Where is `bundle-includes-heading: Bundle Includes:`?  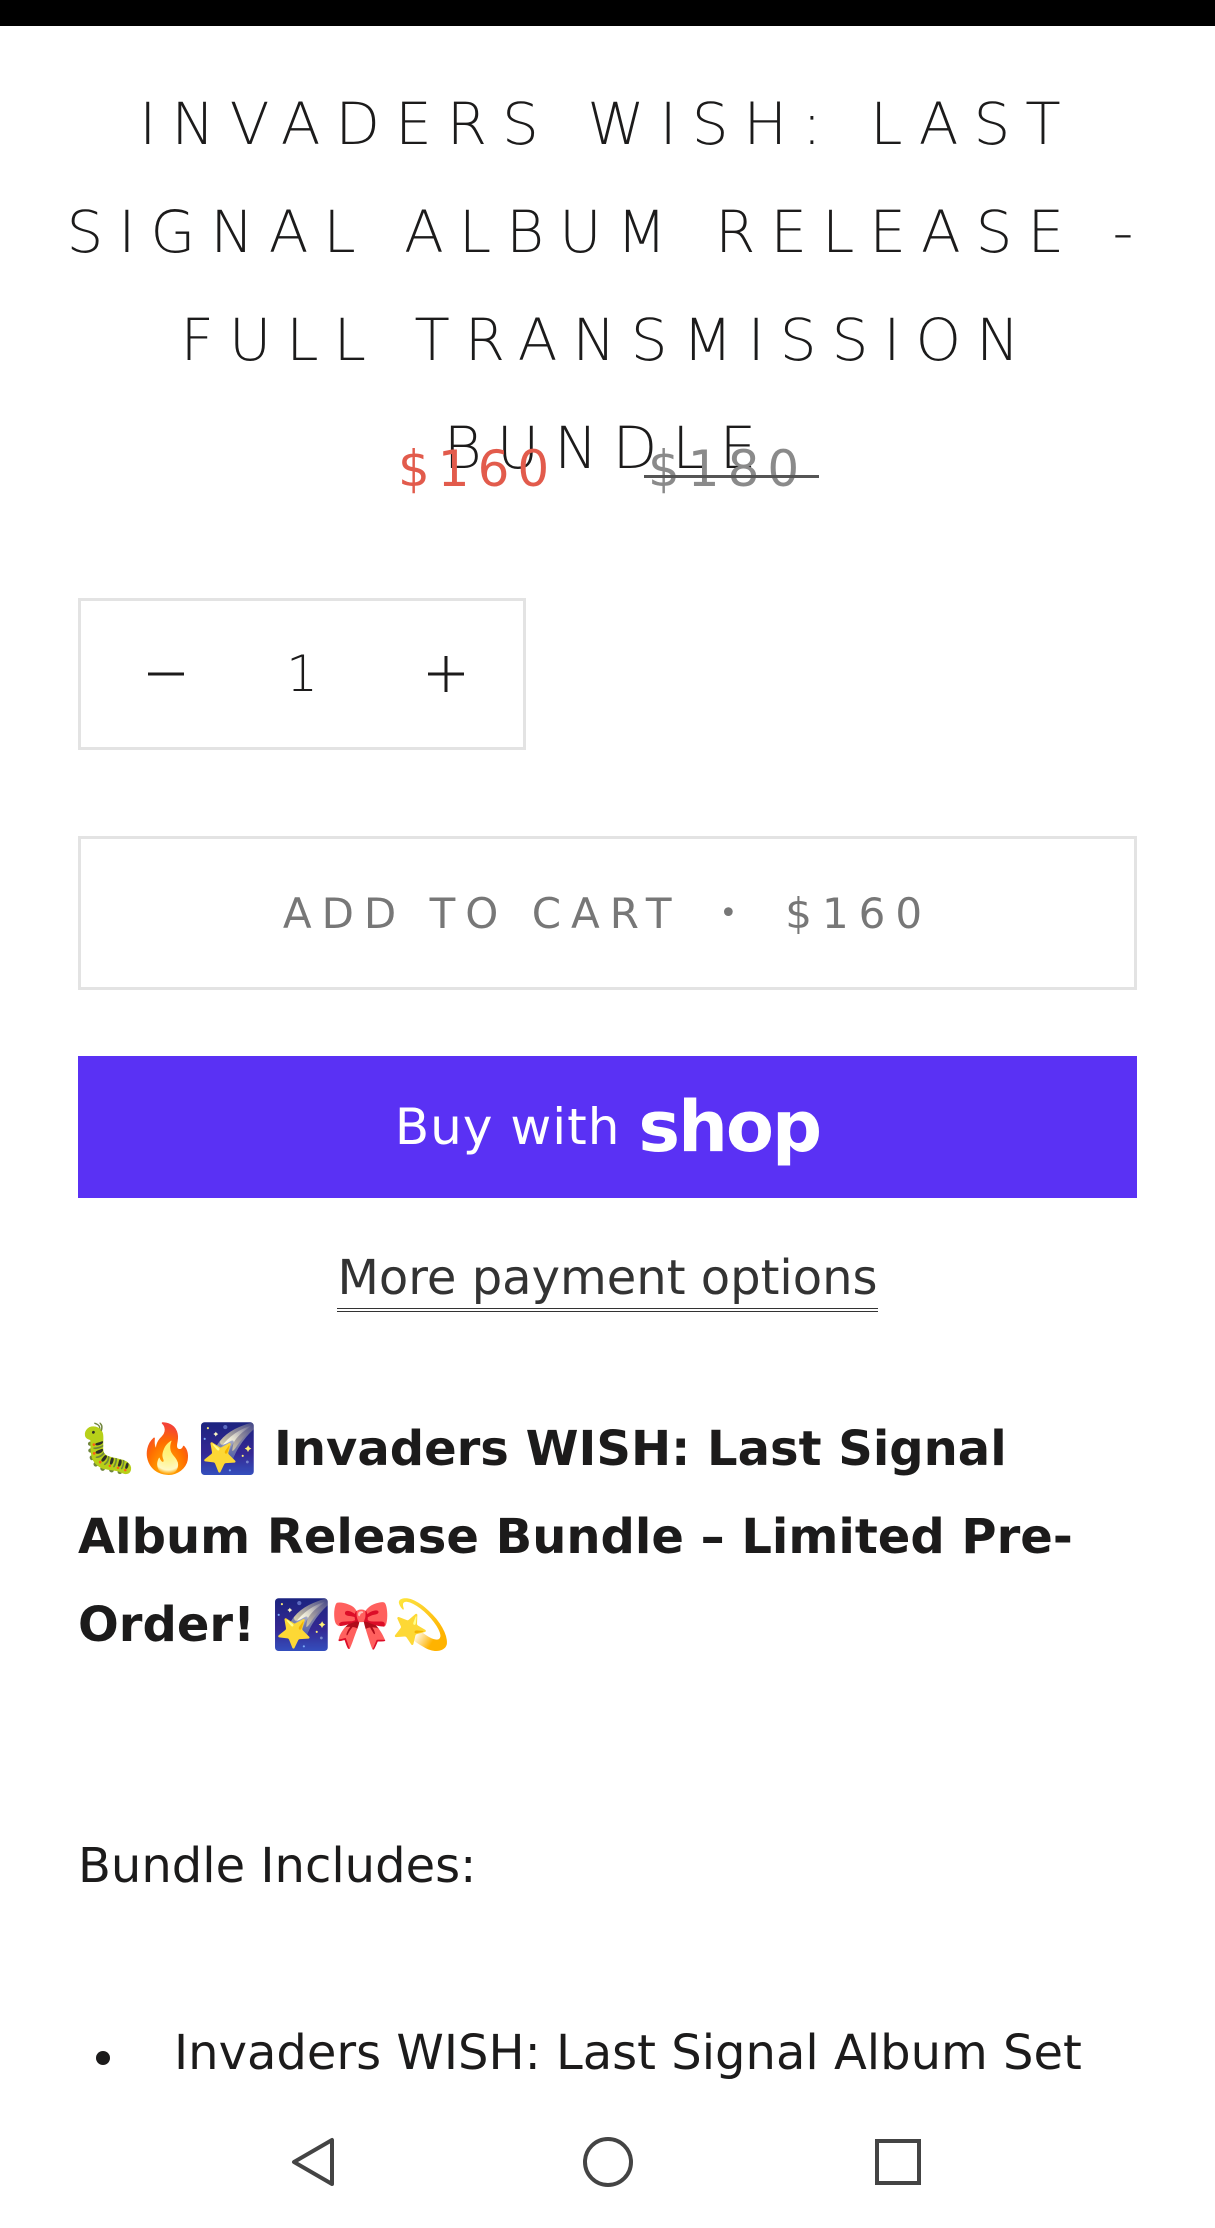 bundle-includes-heading: Bundle Includes: is located at coordinates (277, 1866).